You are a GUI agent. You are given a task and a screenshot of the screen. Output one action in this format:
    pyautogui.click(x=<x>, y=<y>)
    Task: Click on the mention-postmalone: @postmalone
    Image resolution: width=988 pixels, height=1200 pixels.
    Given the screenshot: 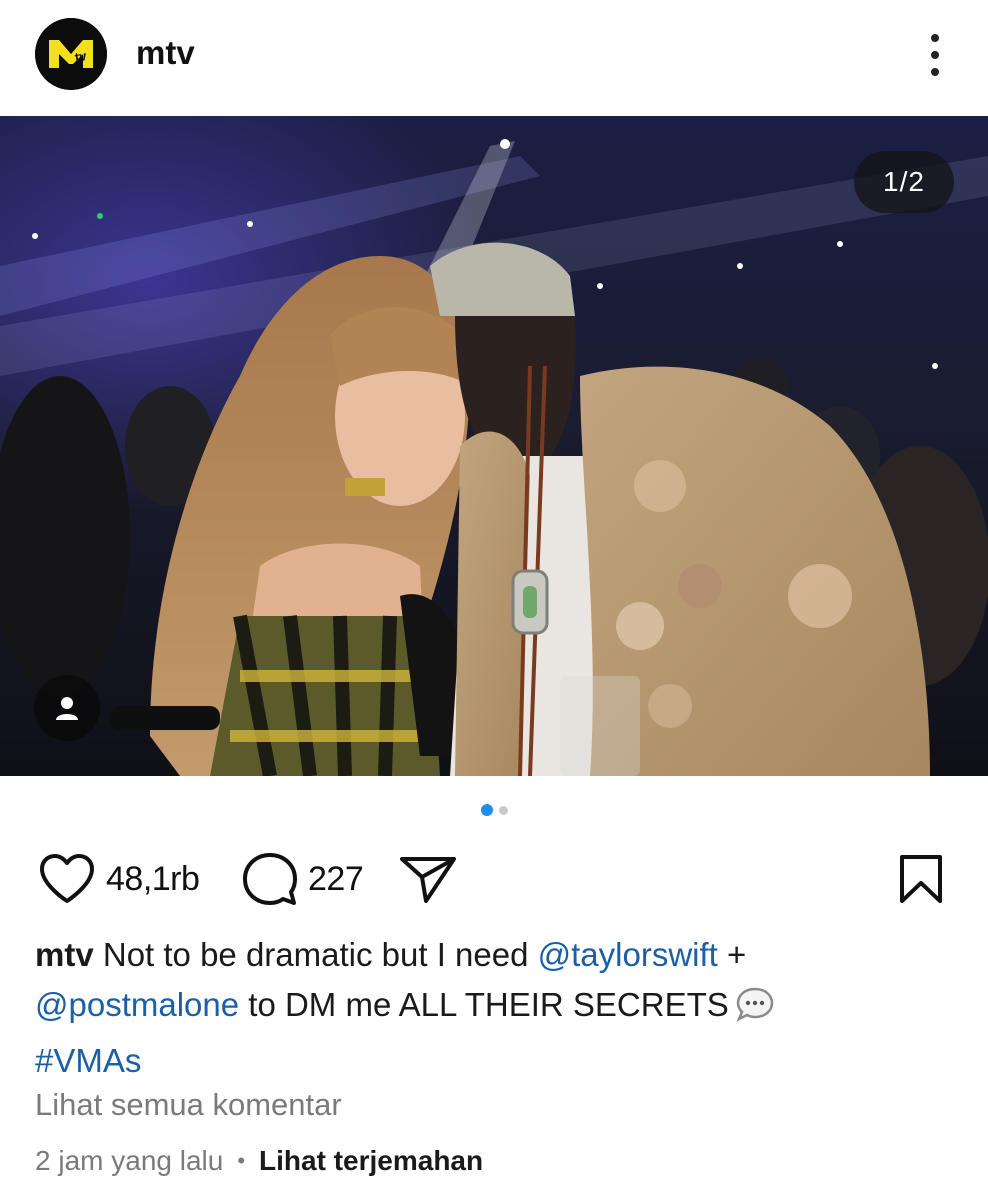 What is the action you would take?
    pyautogui.click(x=137, y=1004)
    